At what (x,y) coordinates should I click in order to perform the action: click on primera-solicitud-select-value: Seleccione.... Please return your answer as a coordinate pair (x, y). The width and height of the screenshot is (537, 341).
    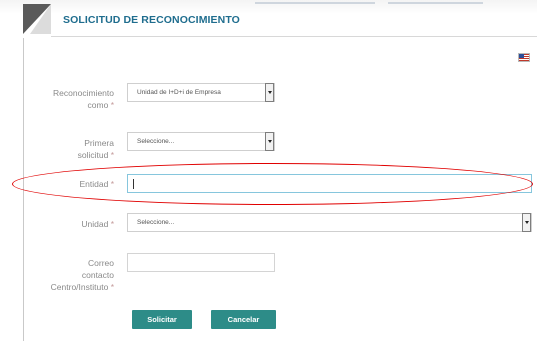
    Looking at the image, I should click on (156, 141).